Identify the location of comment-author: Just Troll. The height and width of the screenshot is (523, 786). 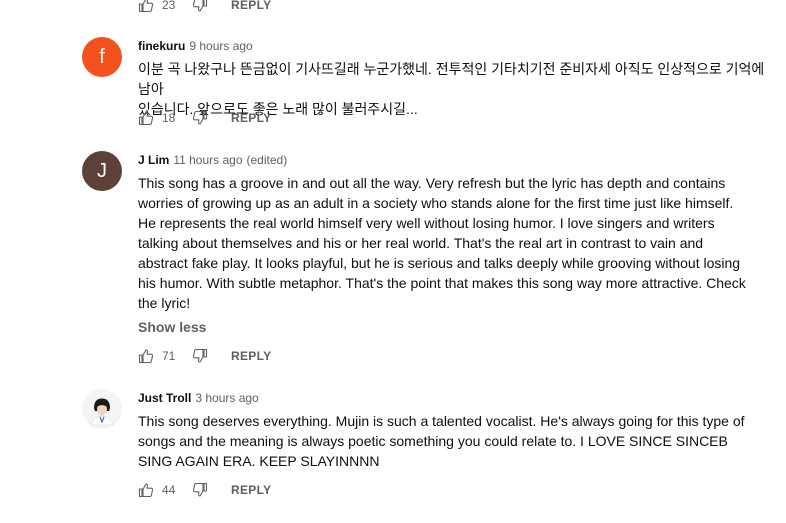
(164, 398).